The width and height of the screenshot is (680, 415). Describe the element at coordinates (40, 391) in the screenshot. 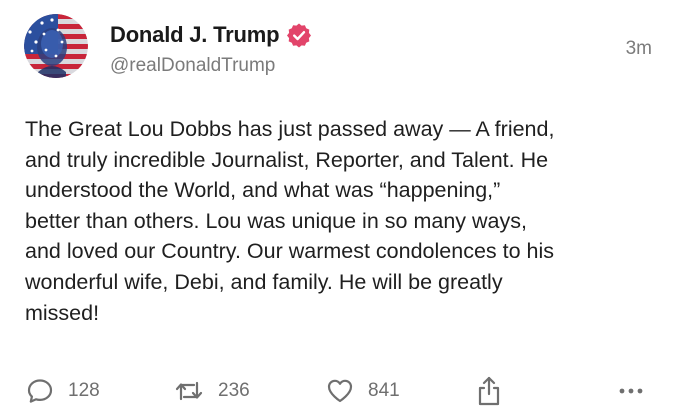

I see `speech-bubble-icon` at that location.